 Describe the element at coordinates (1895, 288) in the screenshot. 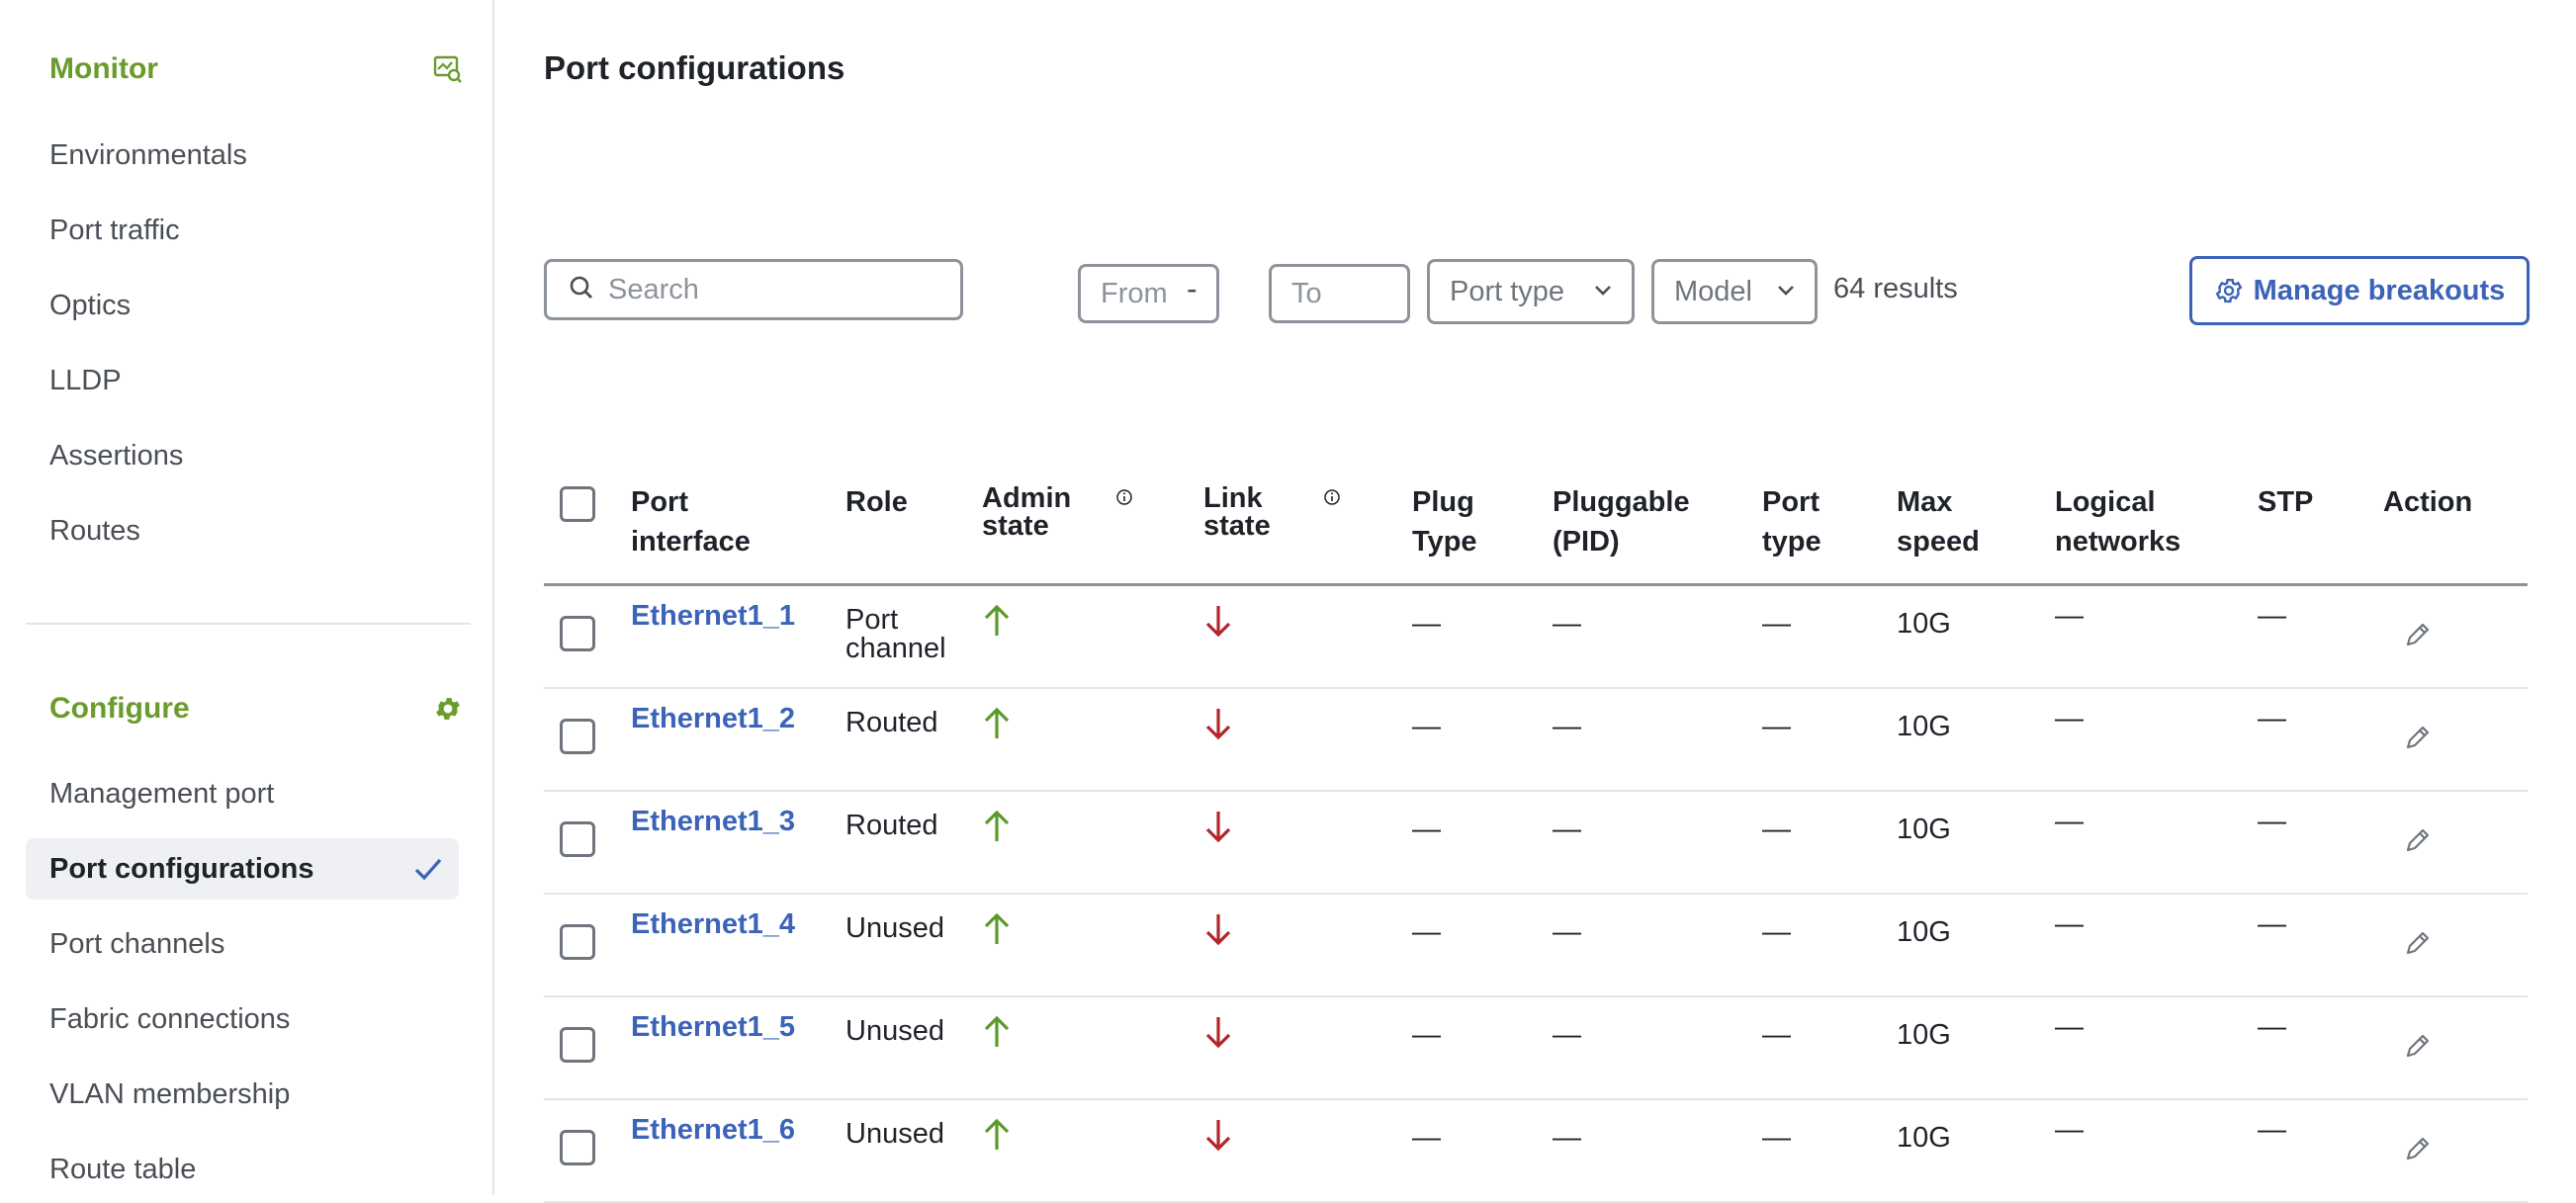

I see `results-count: 64 results` at that location.